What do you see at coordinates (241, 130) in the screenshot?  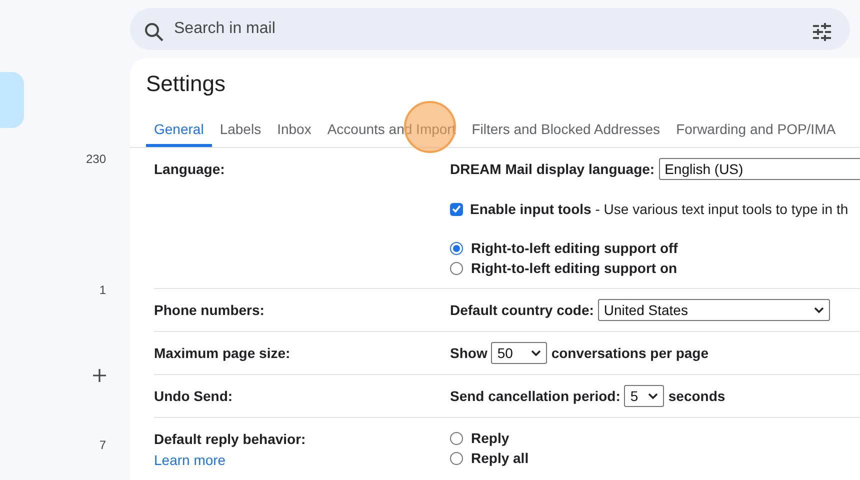 I see `settings-tab: Labels` at bounding box center [241, 130].